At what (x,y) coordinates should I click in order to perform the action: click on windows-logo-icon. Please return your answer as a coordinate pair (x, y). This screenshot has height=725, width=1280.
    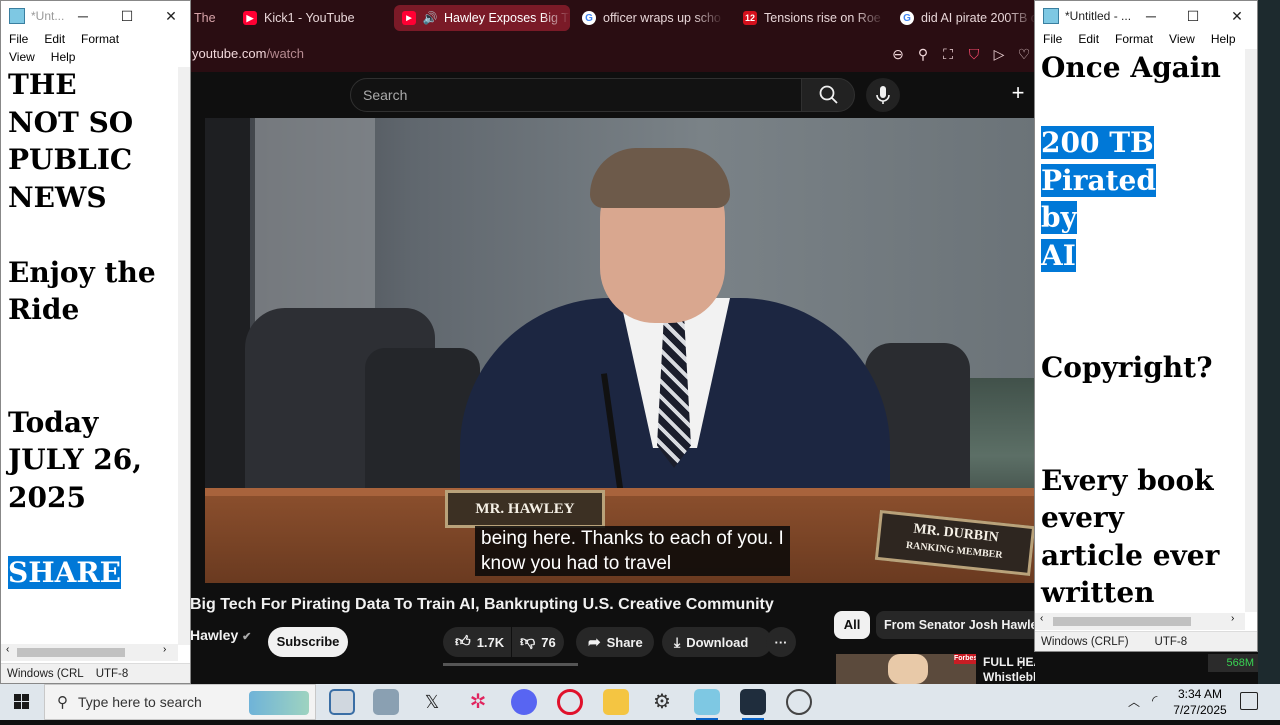
    Looking at the image, I should click on (21, 701).